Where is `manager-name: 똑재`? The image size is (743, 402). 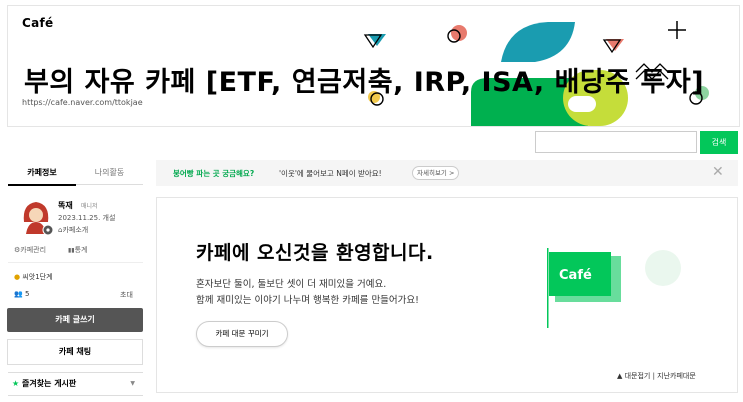
manager-name: 똑재 is located at coordinates (65, 205).